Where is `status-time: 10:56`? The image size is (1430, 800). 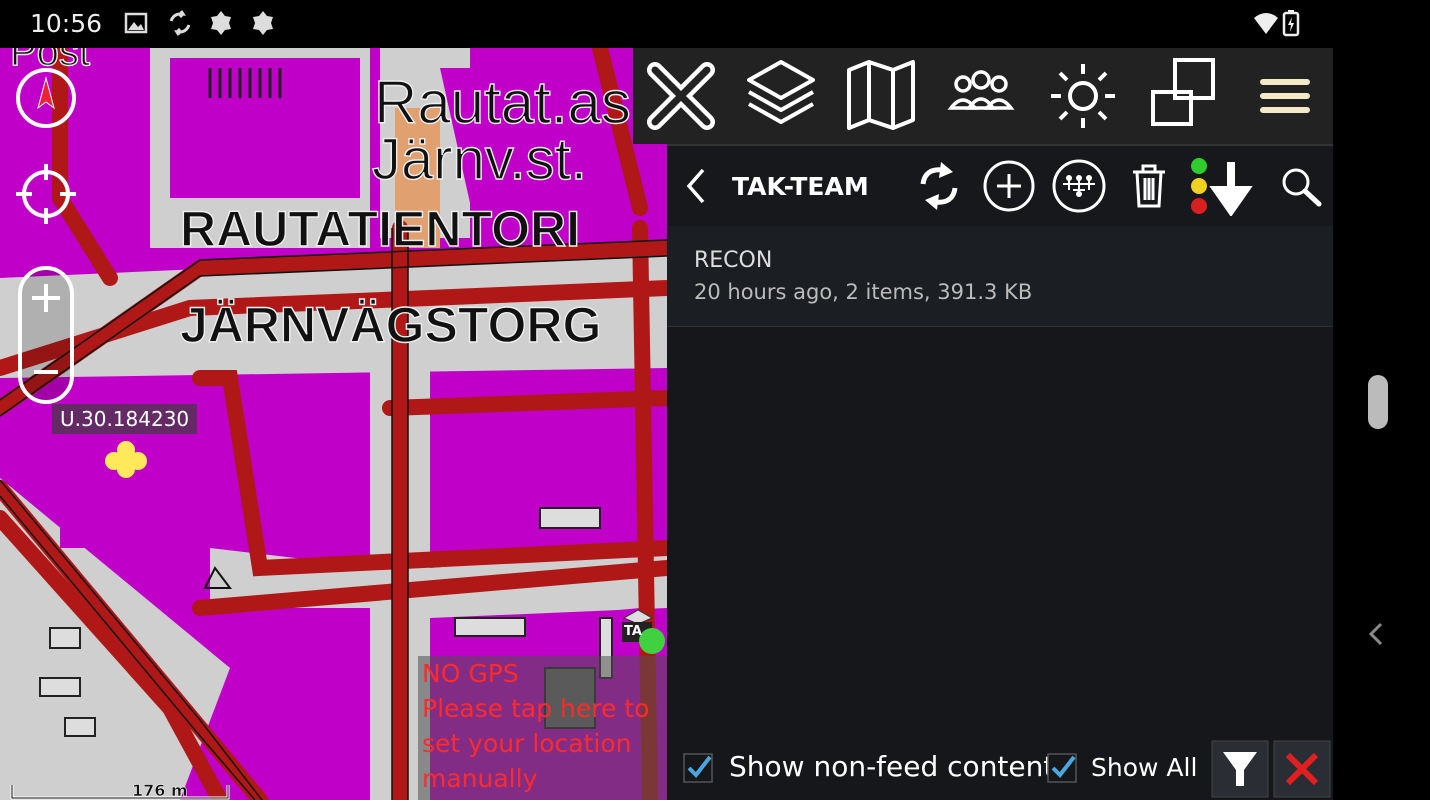 status-time: 10:56 is located at coordinates (66, 23).